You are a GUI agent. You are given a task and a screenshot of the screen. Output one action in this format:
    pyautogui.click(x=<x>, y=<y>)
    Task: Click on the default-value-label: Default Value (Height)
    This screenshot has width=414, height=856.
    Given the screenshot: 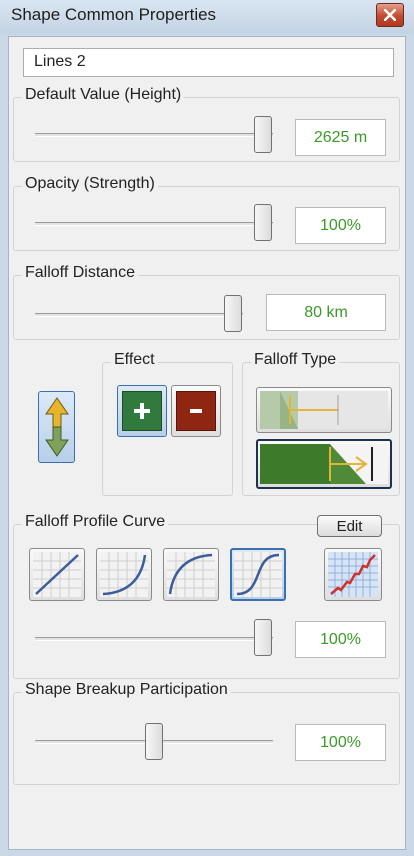 What is the action you would take?
    pyautogui.click(x=103, y=95)
    